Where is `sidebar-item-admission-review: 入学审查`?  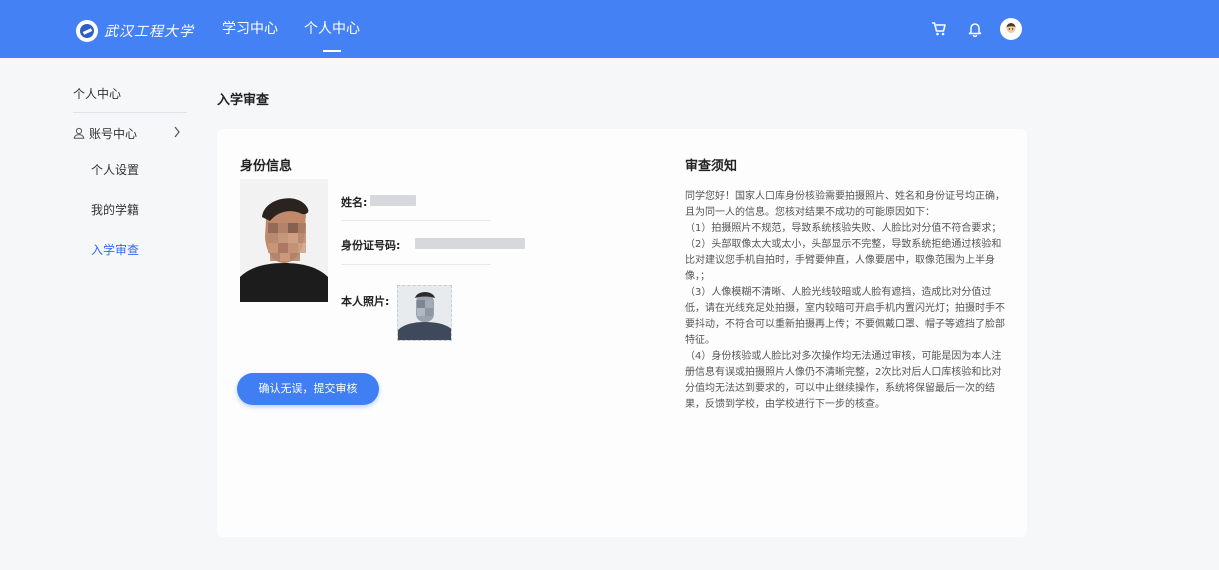
sidebar-item-admission-review: 入学审查 is located at coordinates (140, 250).